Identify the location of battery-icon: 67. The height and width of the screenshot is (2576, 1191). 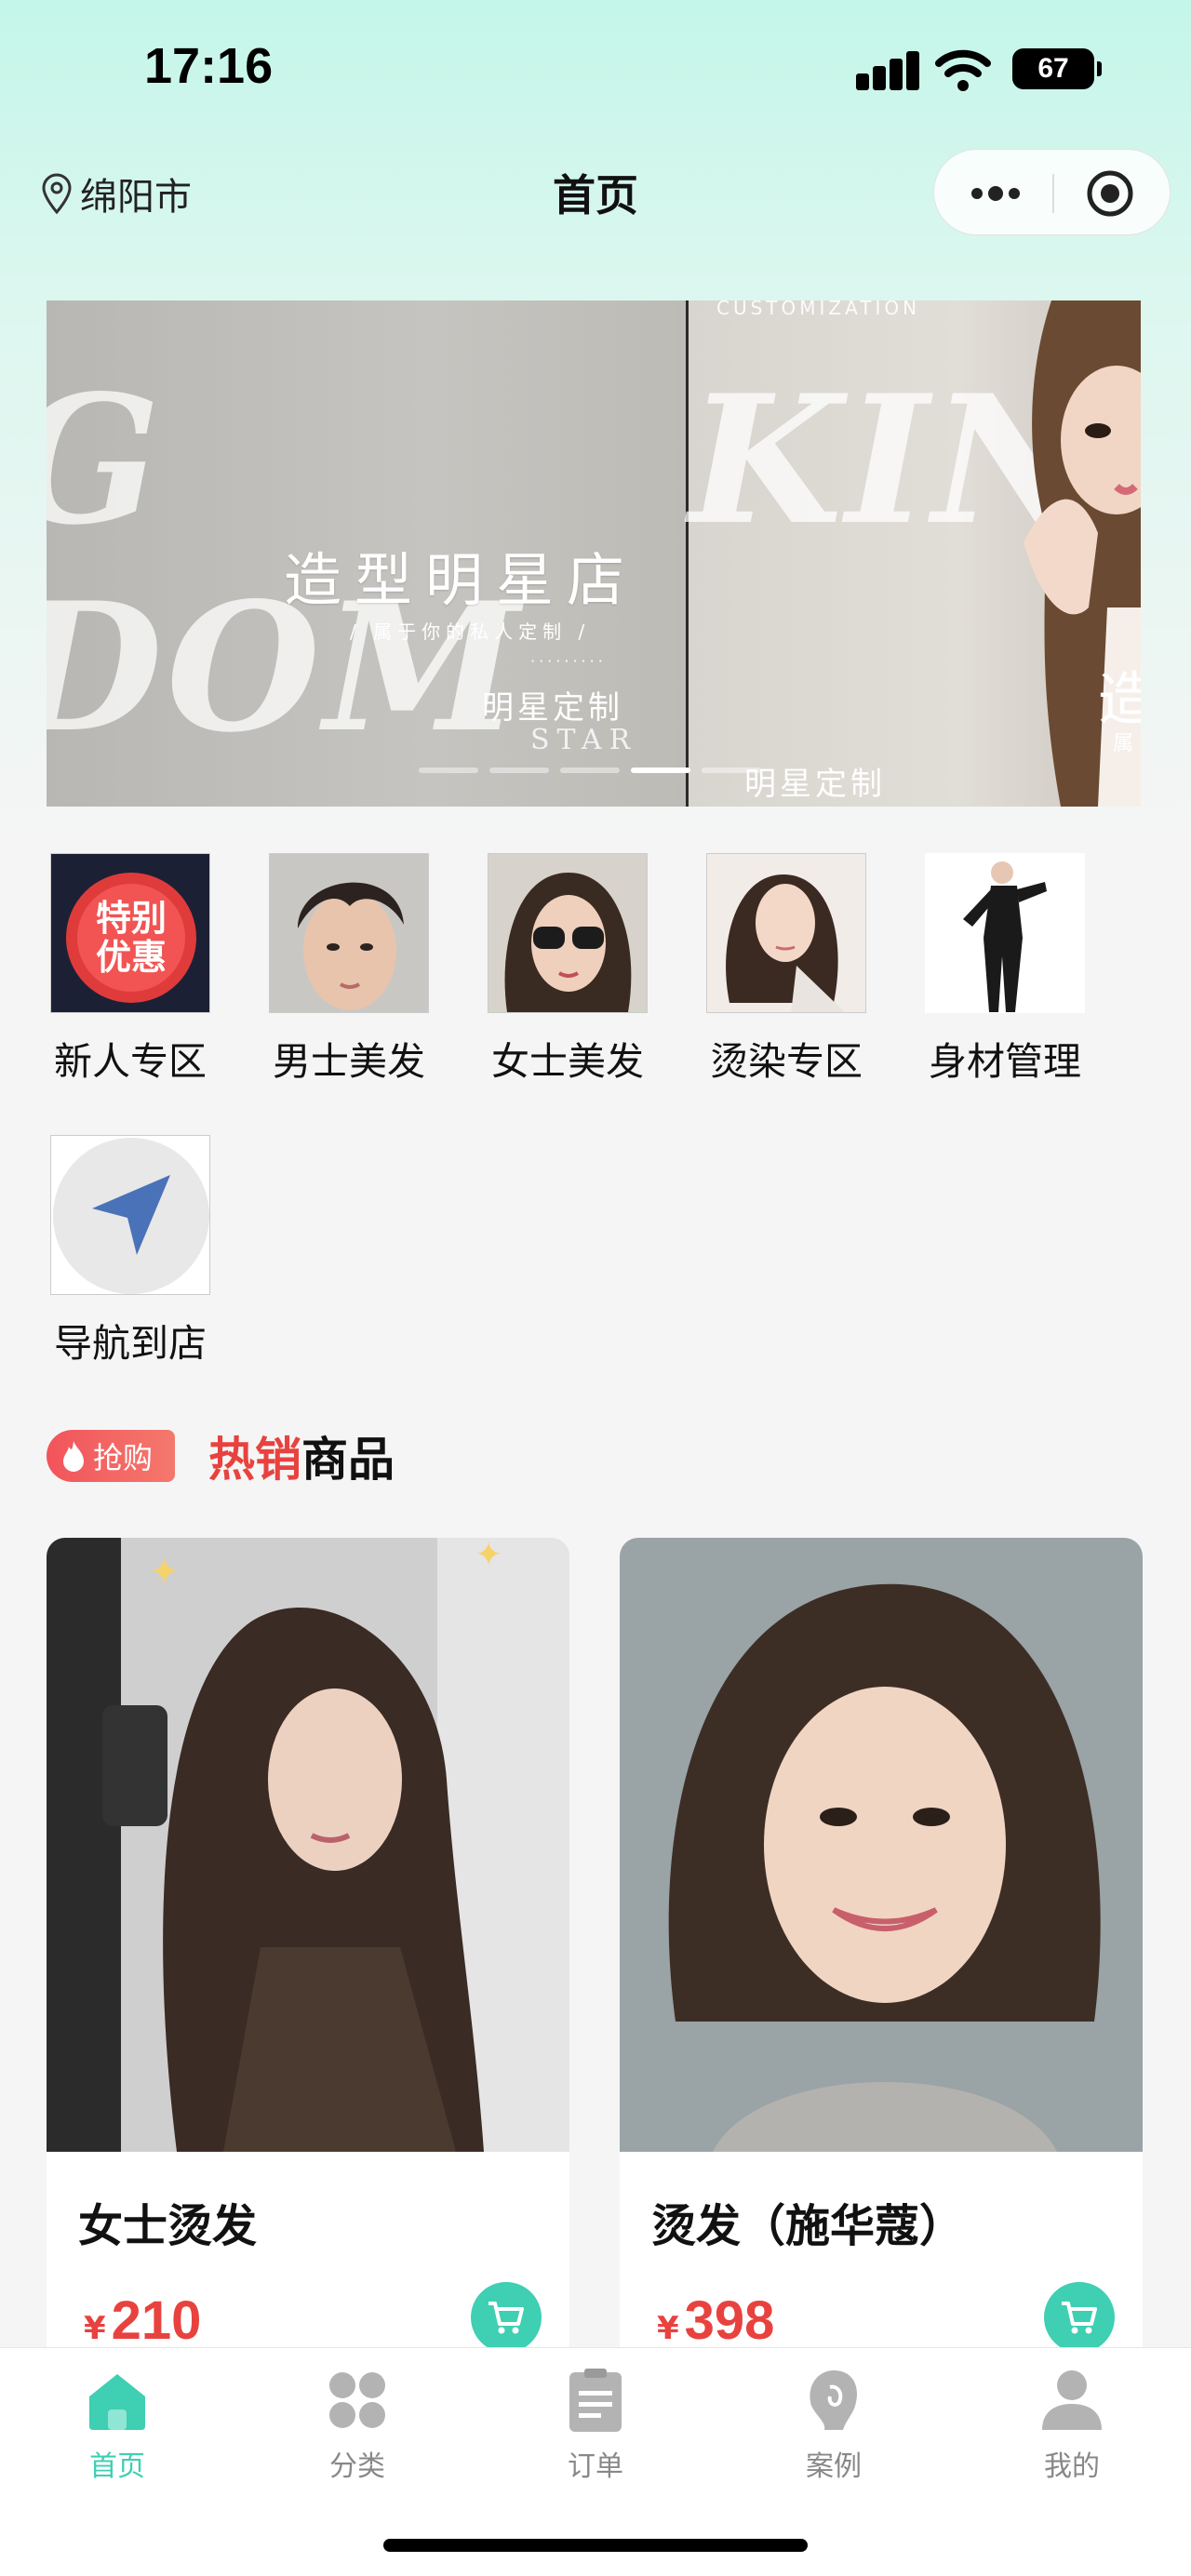
(1057, 68).